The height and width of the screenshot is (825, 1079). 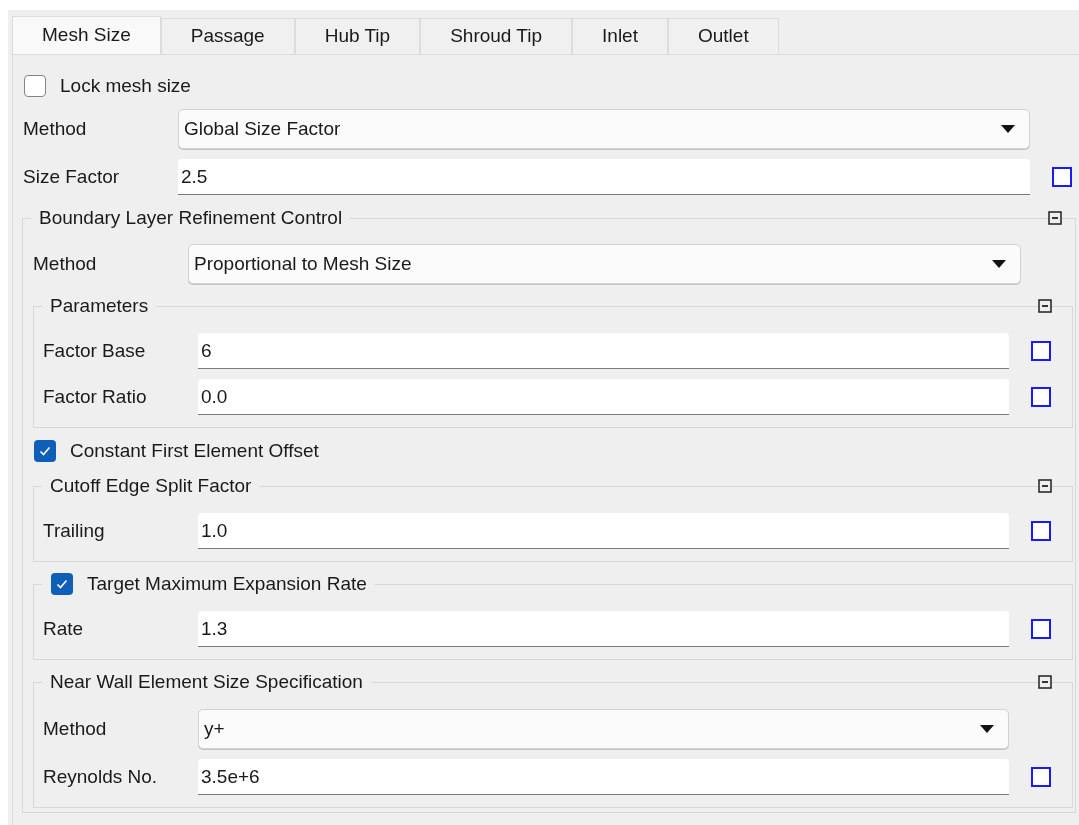 I want to click on dropdown: Proportional to Mesh Size, so click(x=604, y=264).